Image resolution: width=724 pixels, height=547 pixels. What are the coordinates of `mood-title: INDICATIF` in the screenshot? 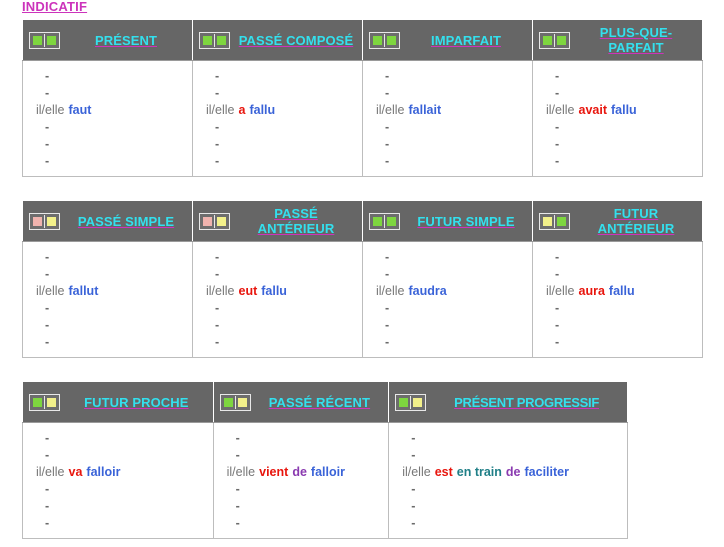 It's located at (54, 7).